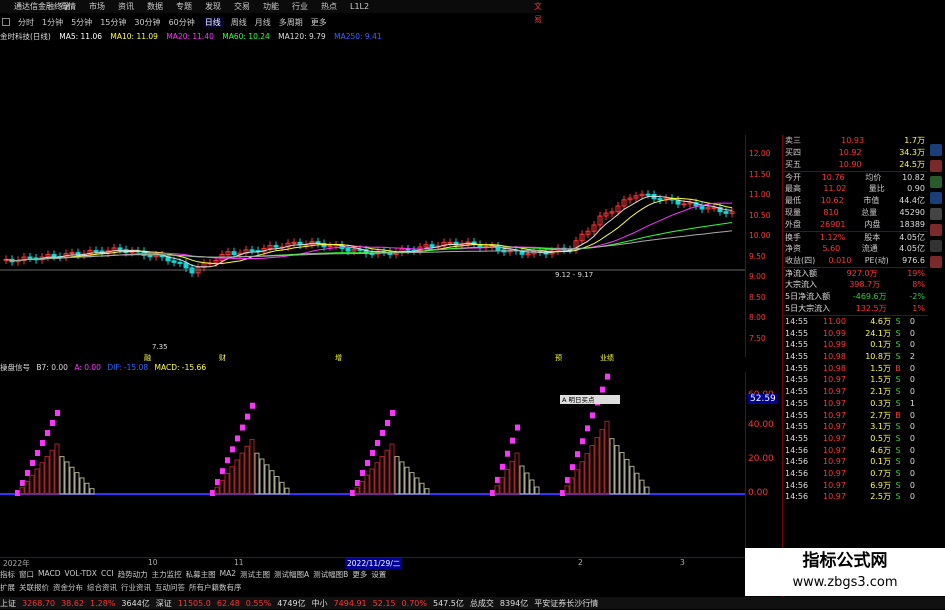  I want to click on extension-tab: 综合资讯, so click(102, 587).